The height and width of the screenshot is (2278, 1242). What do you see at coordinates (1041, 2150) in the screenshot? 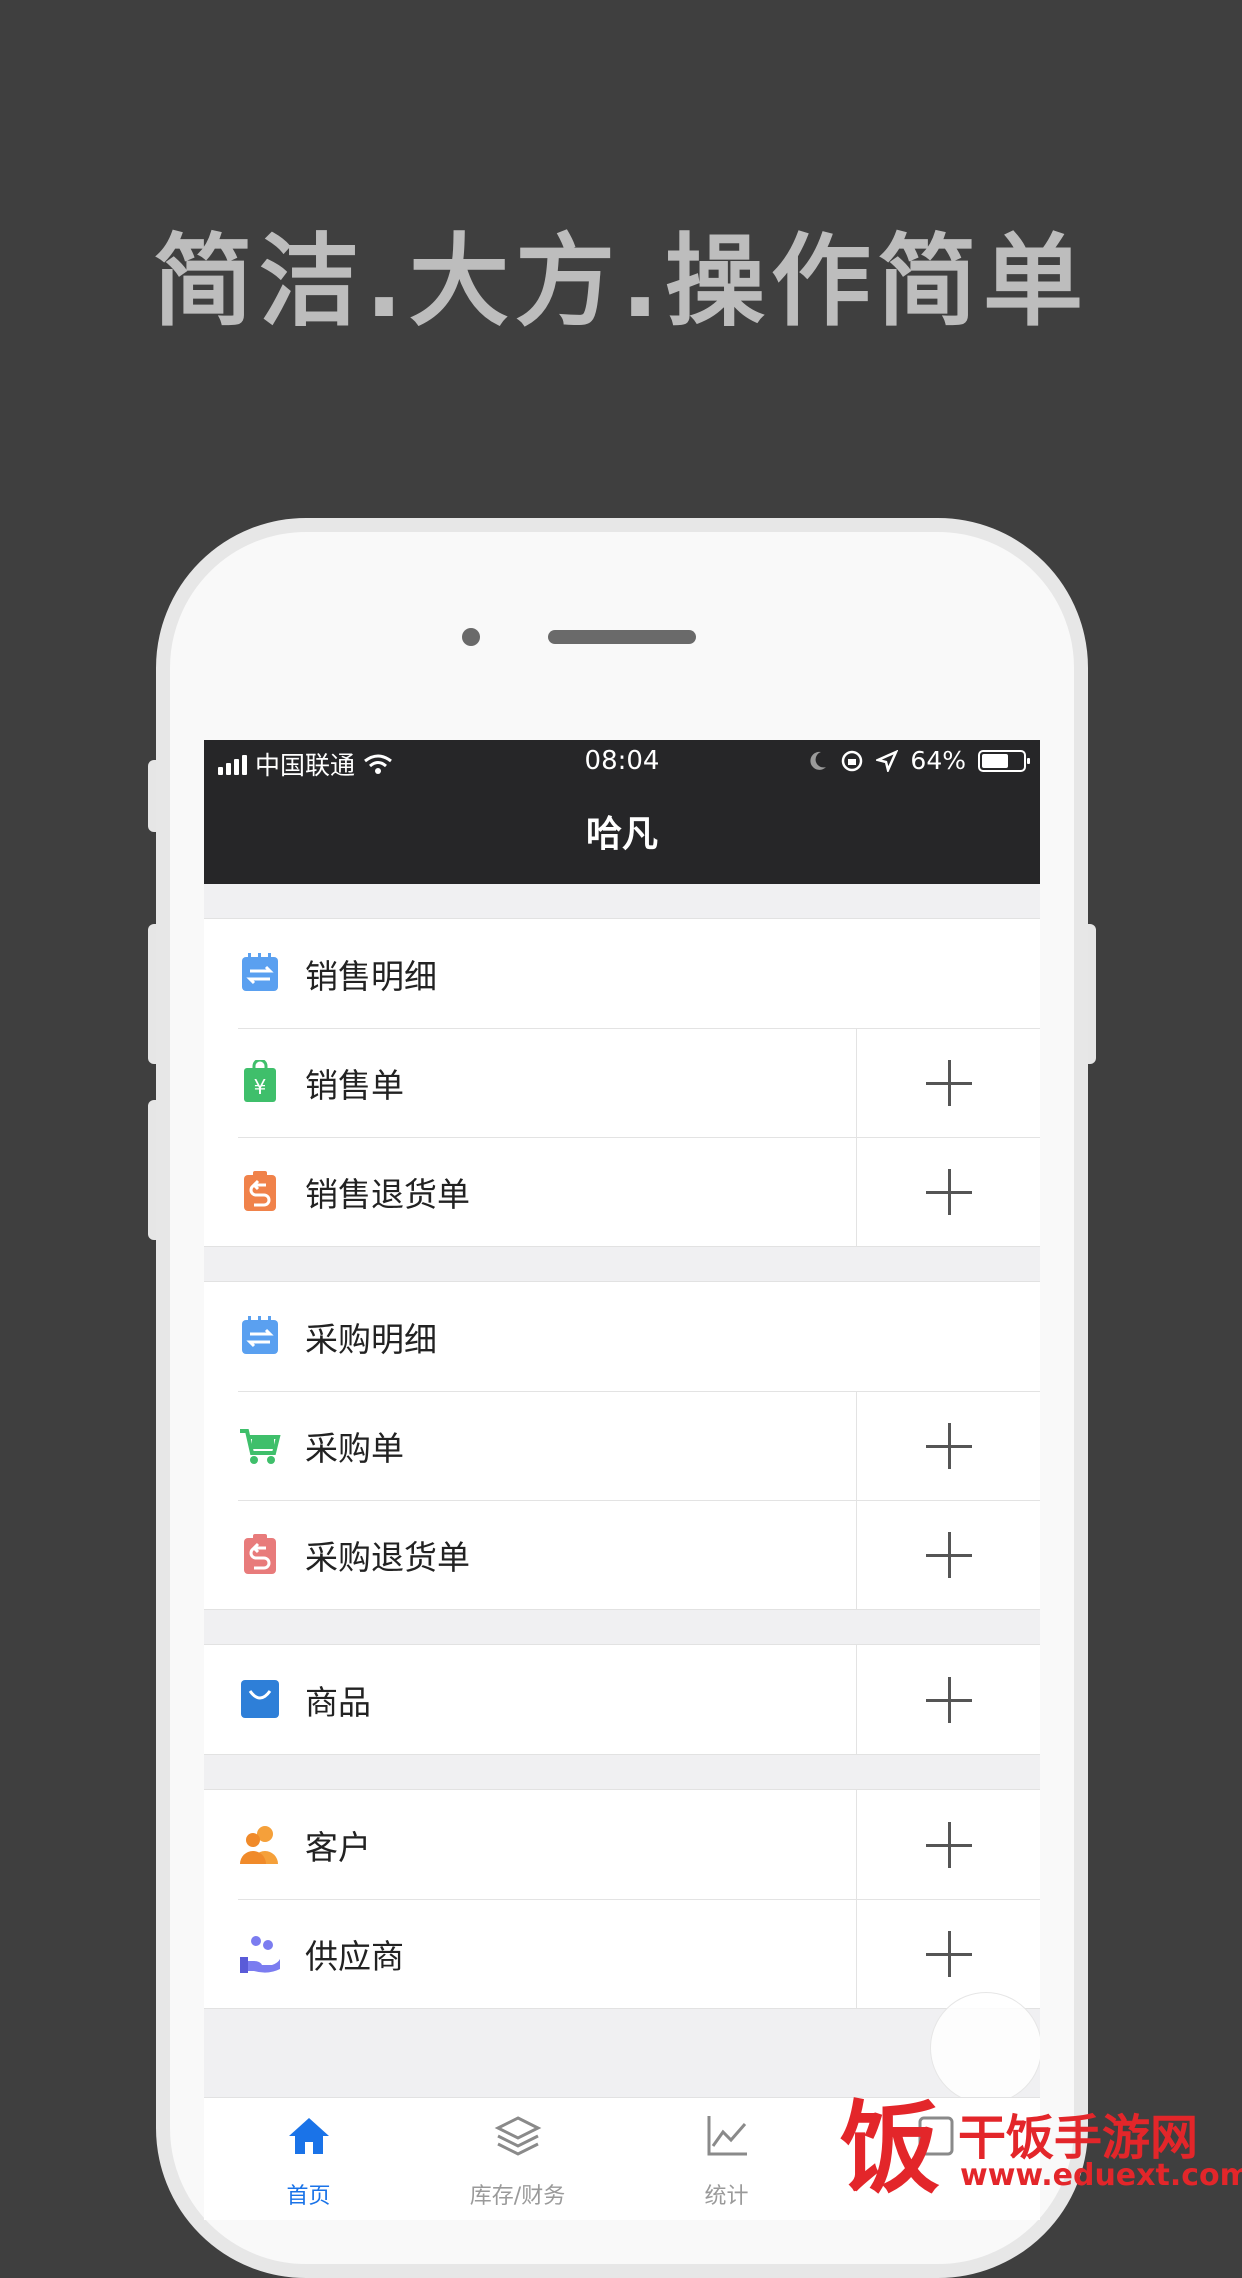
I see `watermark-logo: 饭 干饭手游网 www.eduext.com` at bounding box center [1041, 2150].